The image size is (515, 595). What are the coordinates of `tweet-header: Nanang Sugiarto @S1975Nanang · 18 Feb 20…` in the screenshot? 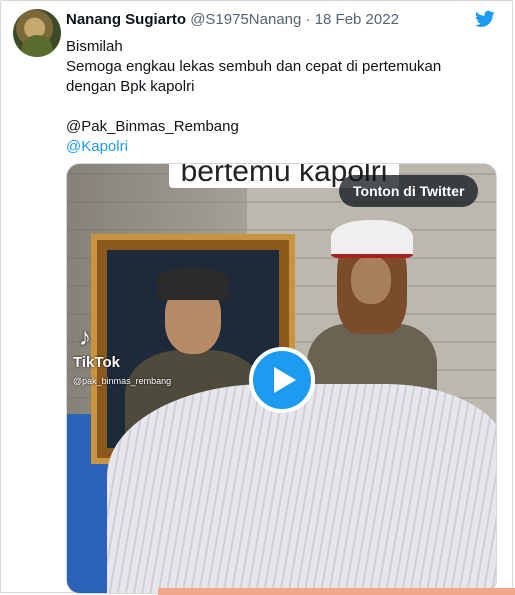 It's located at (232, 20).